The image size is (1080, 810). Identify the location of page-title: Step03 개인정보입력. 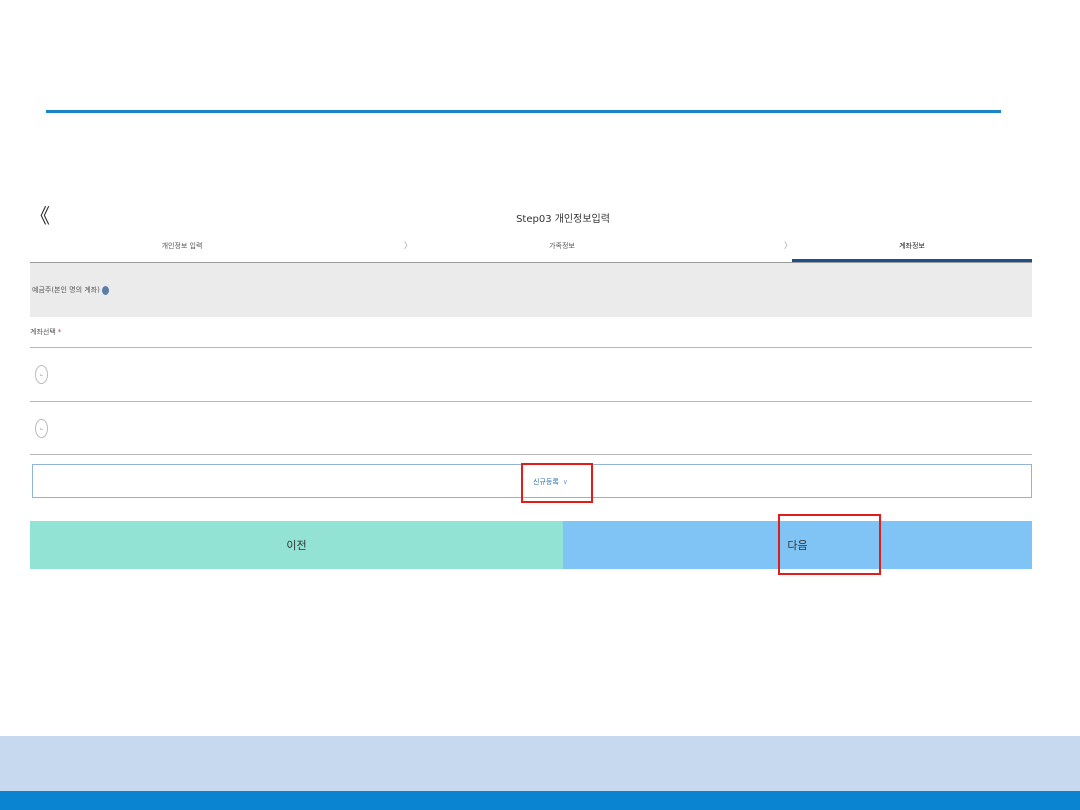
(563, 219).